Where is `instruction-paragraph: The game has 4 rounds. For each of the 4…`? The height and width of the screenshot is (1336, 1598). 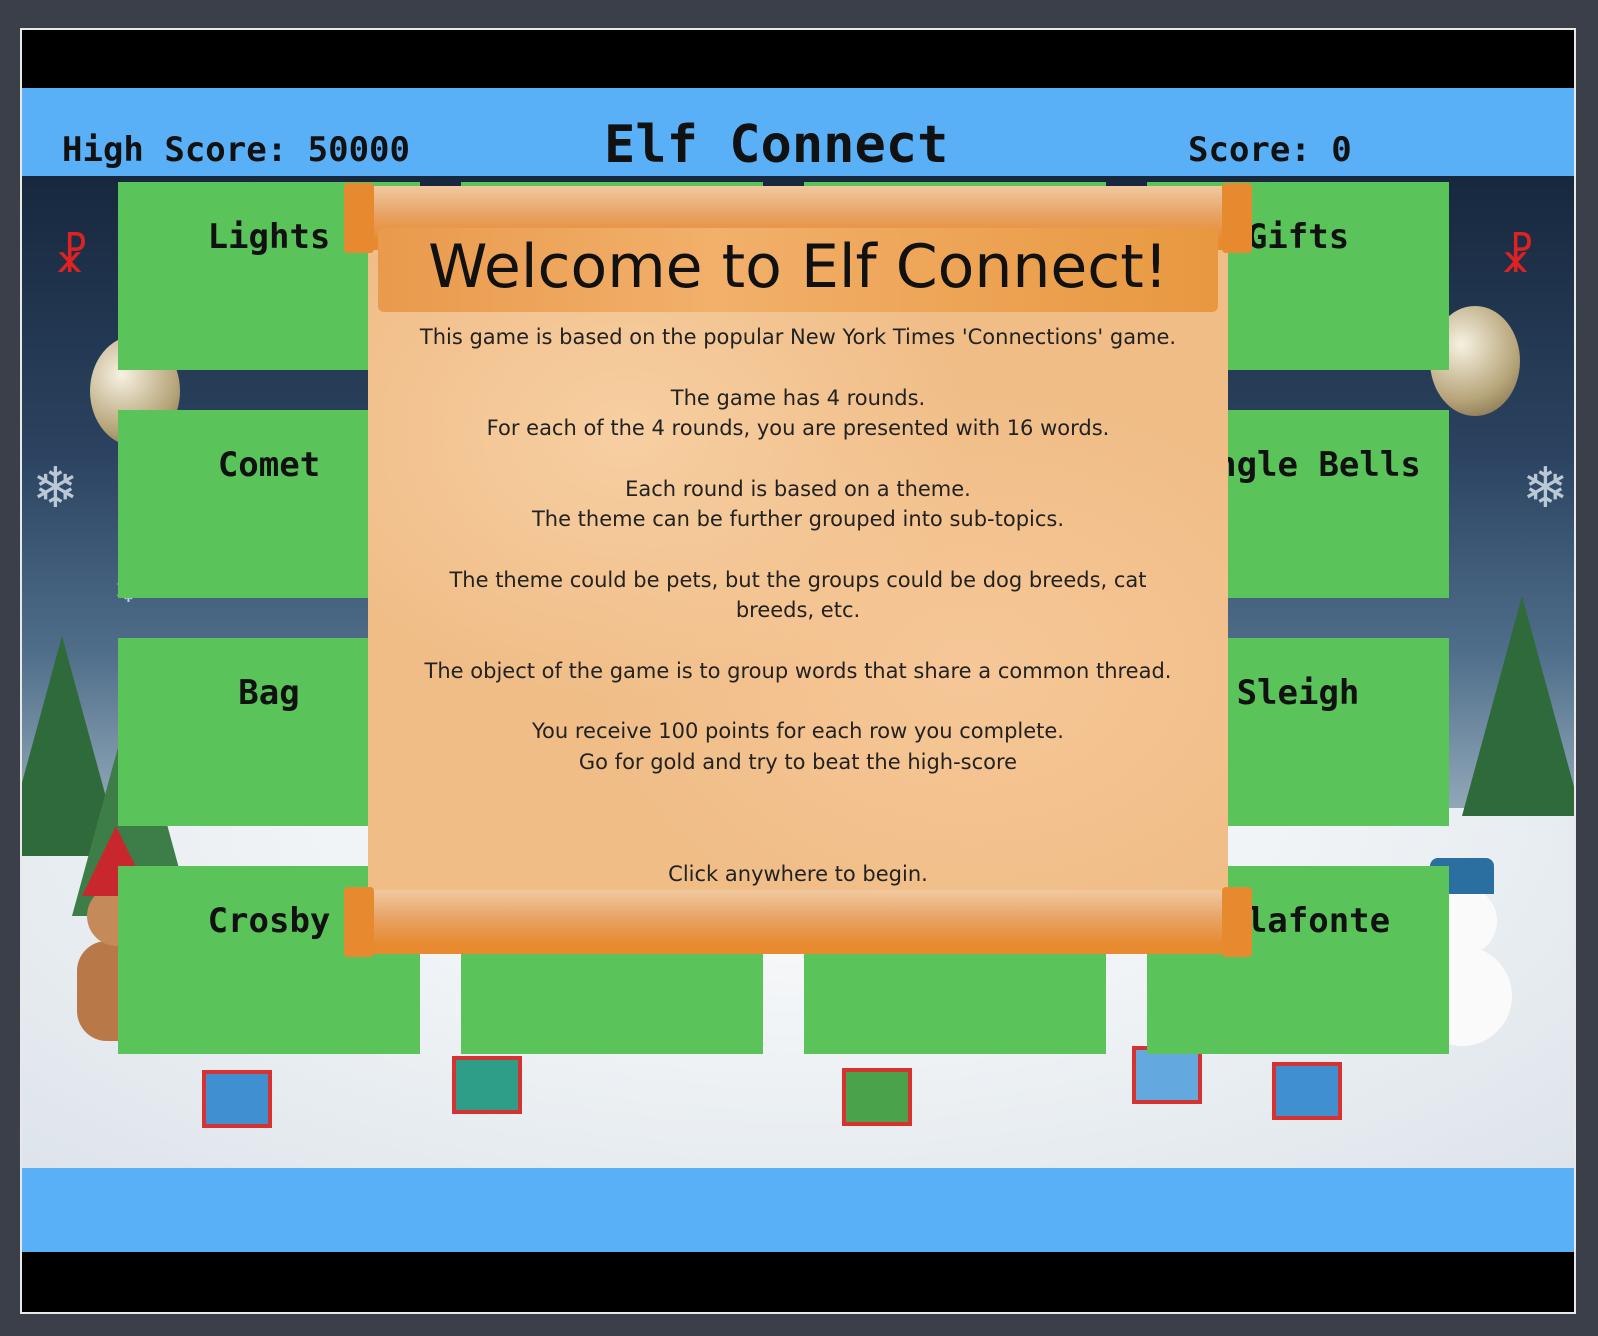
instruction-paragraph: The game has 4 rounds. For each of the 4… is located at coordinates (798, 413).